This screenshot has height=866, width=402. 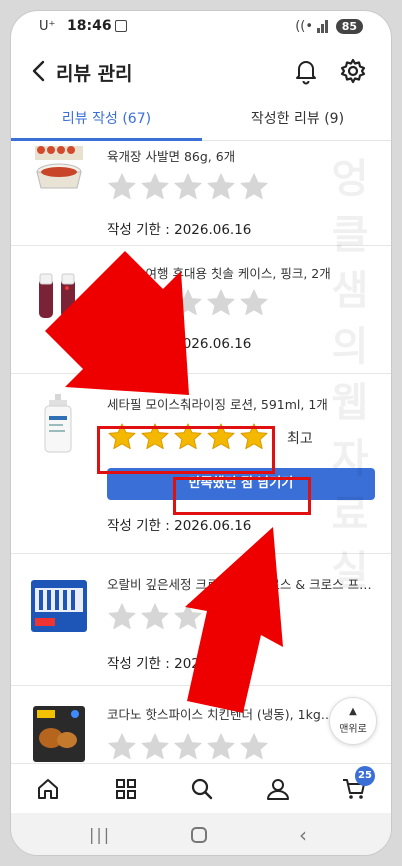 I want to click on system-back-icon: ‹, so click(x=303, y=835).